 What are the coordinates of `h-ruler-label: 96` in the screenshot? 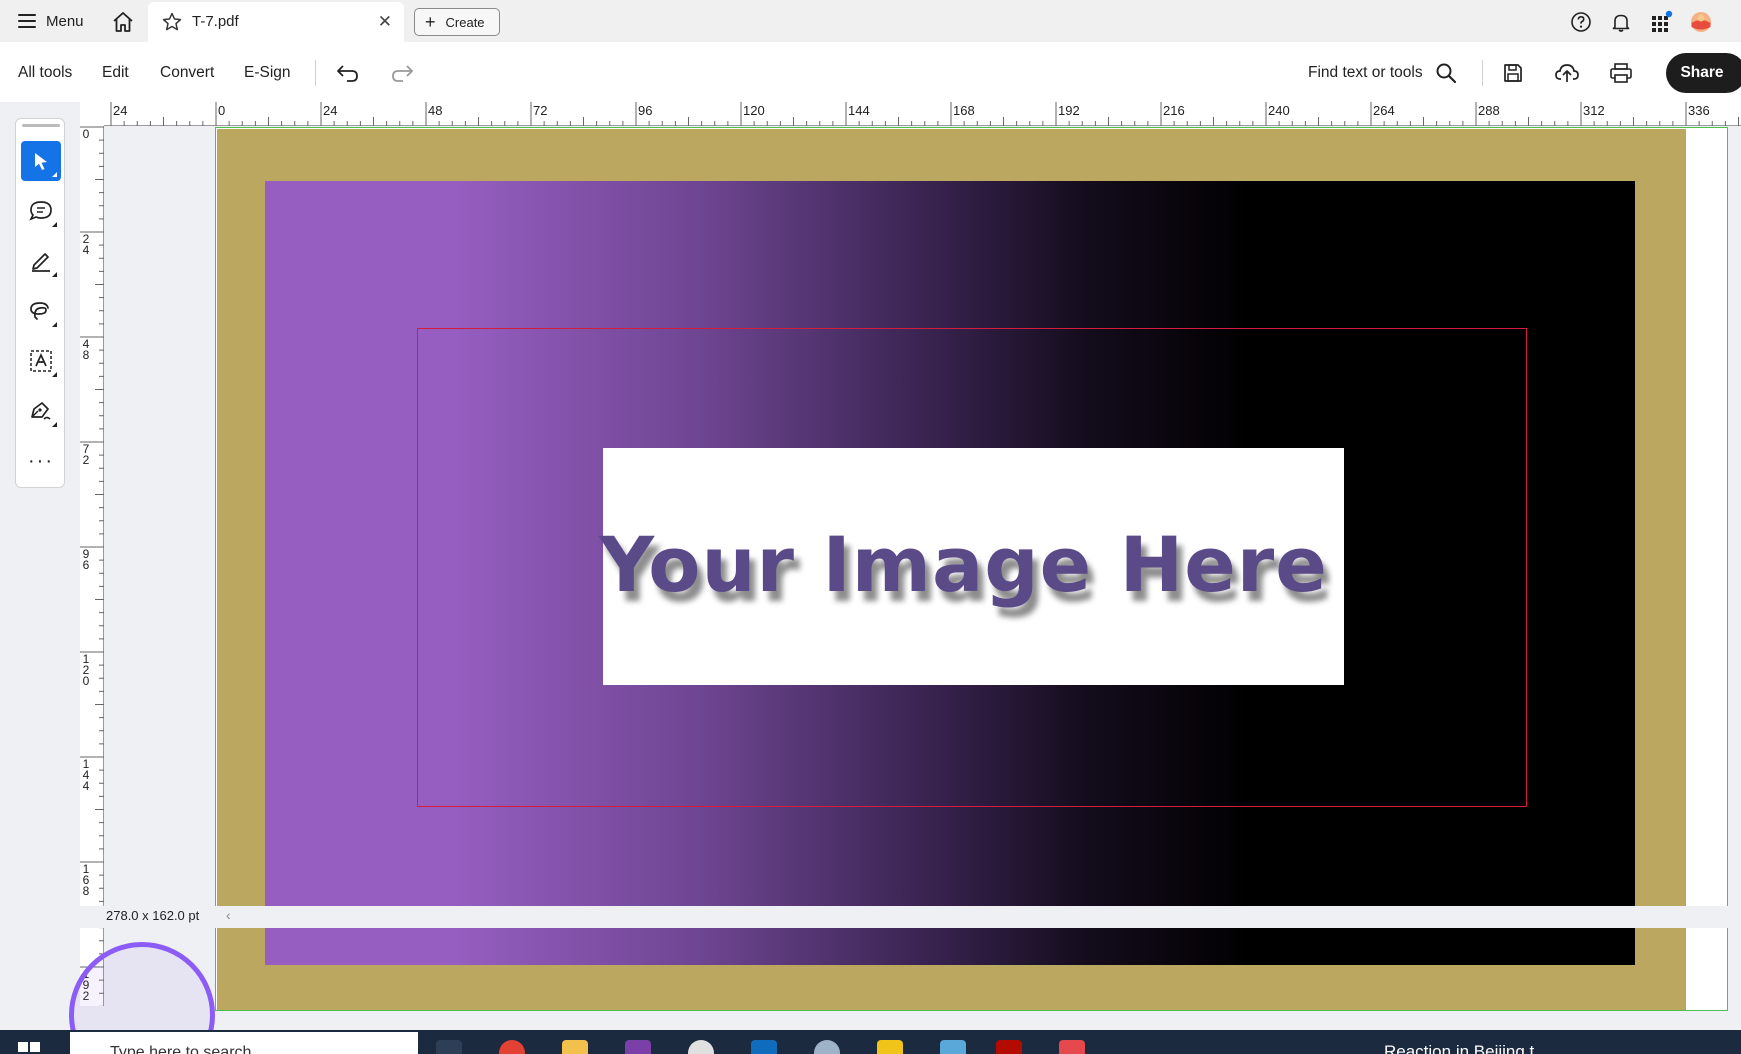 It's located at (645, 110).